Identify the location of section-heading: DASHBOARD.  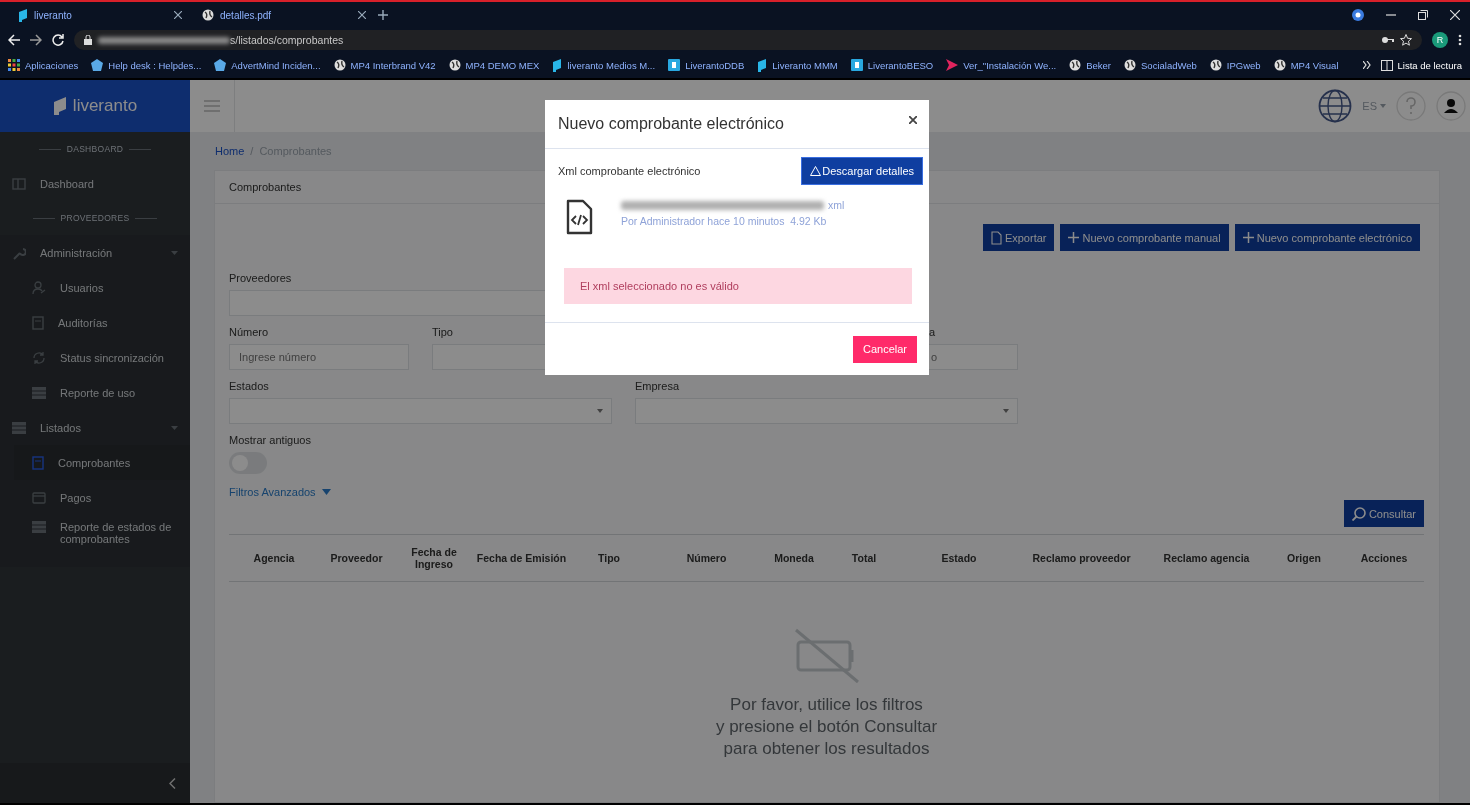
(95, 149).